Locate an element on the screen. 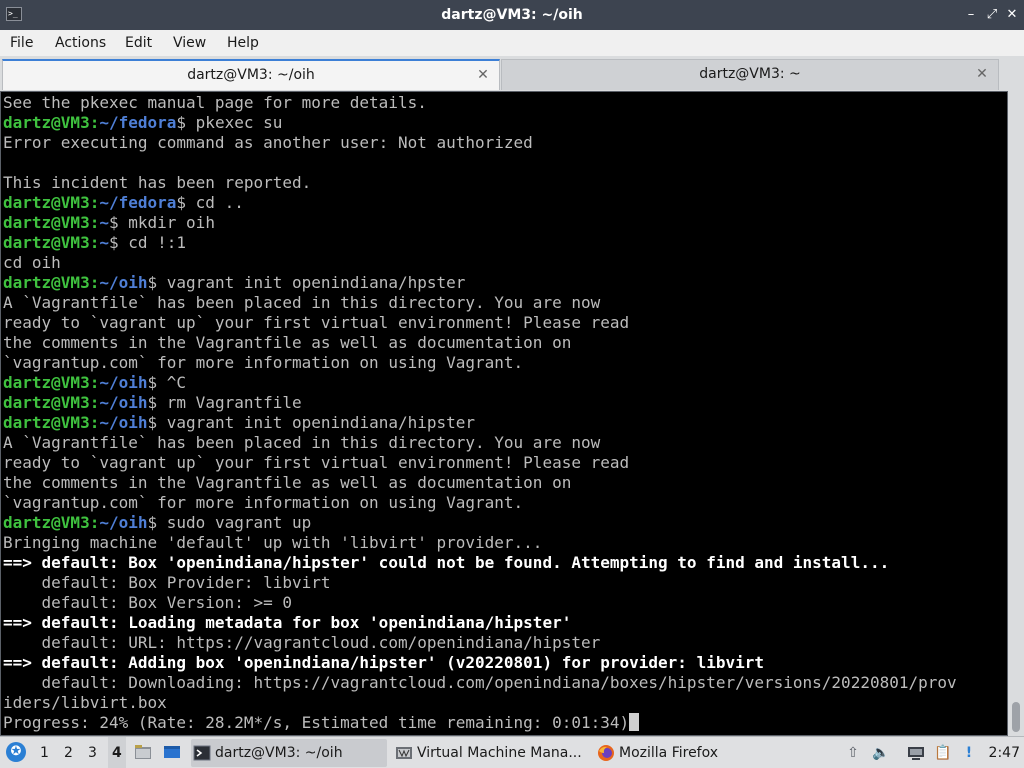  window-titlebar: >_ dartz@VM3: ~/oih – ⤢ ✕ is located at coordinates (512, 15).